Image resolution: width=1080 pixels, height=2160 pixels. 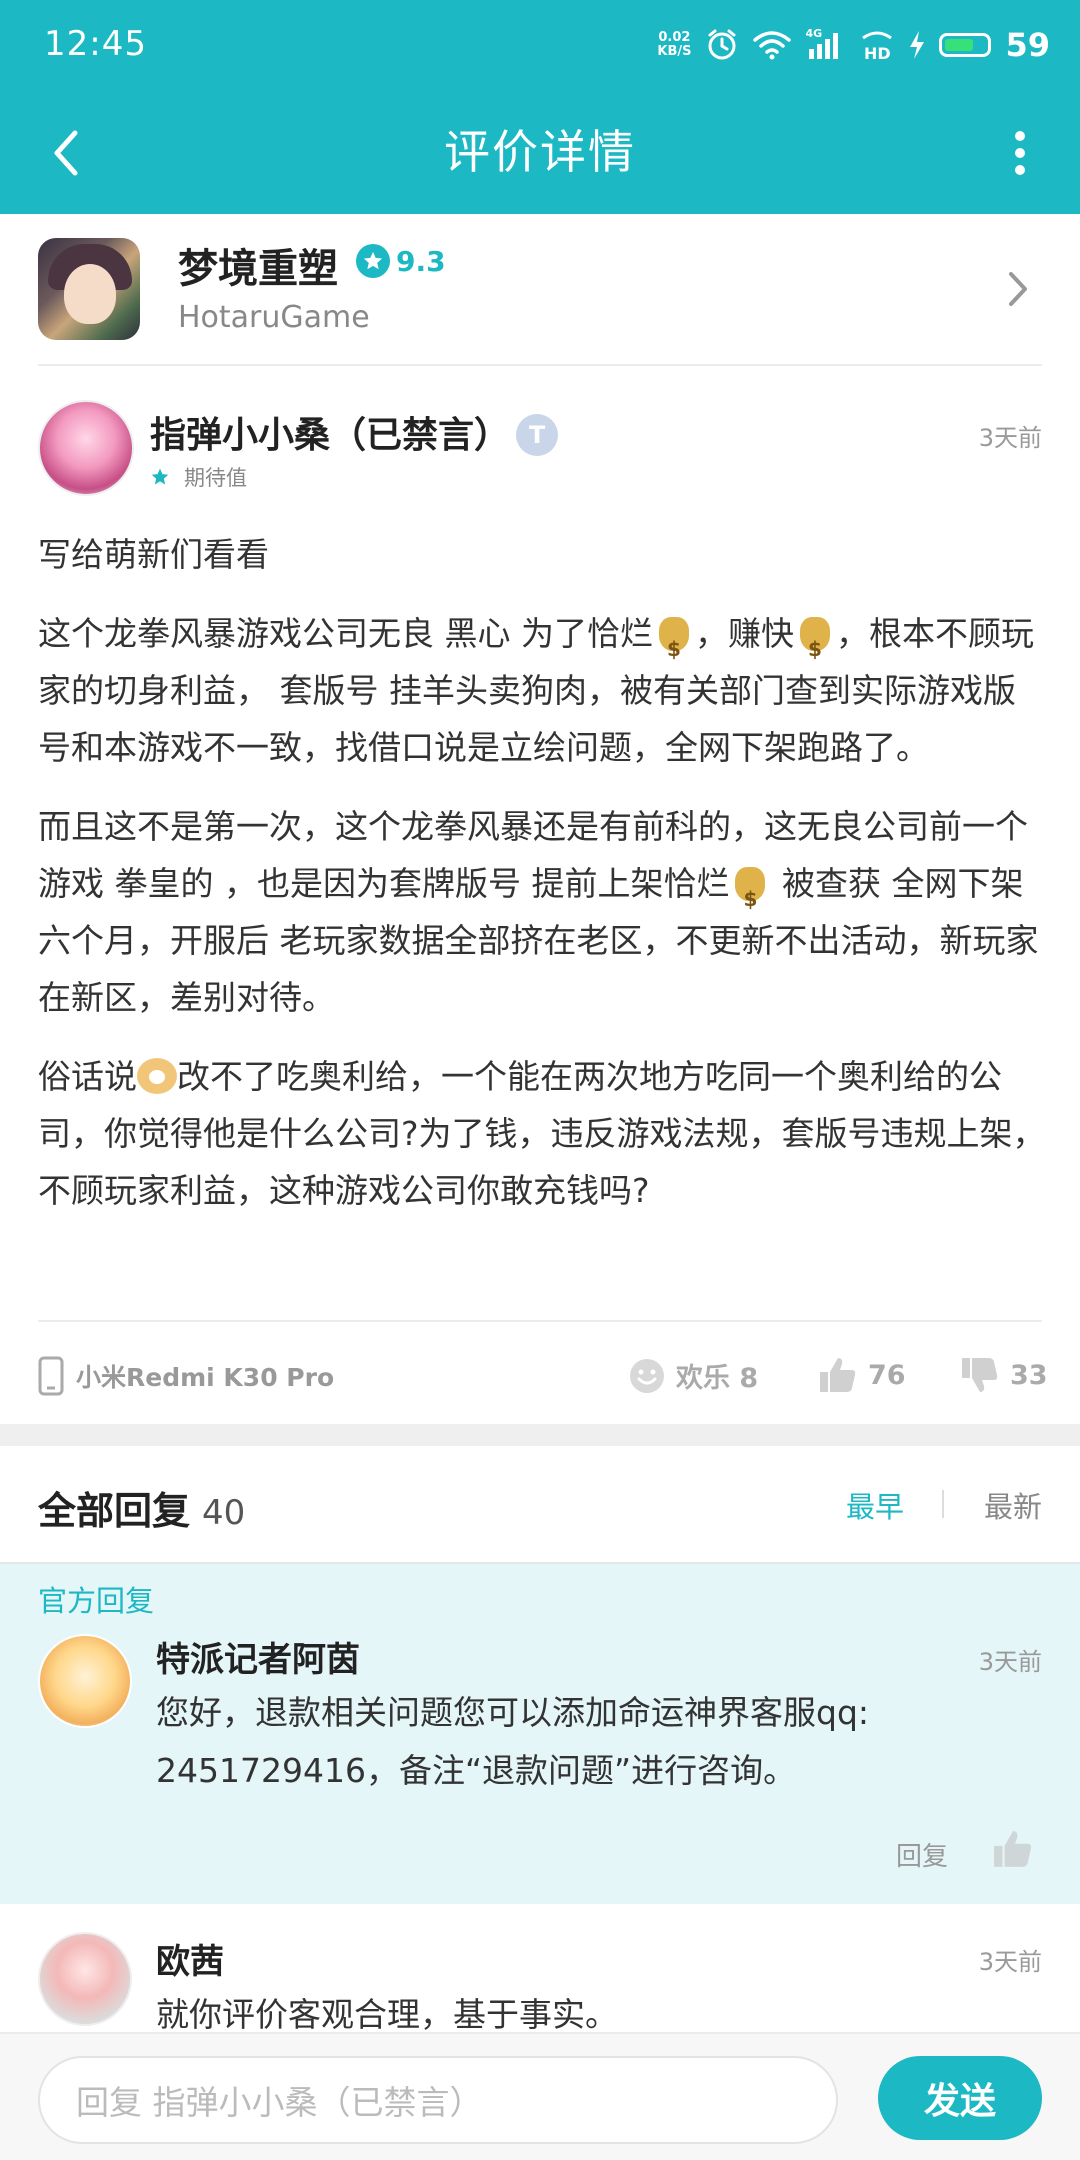 What do you see at coordinates (1029, 1375) in the screenshot?
I see `dislike-count: 33` at bounding box center [1029, 1375].